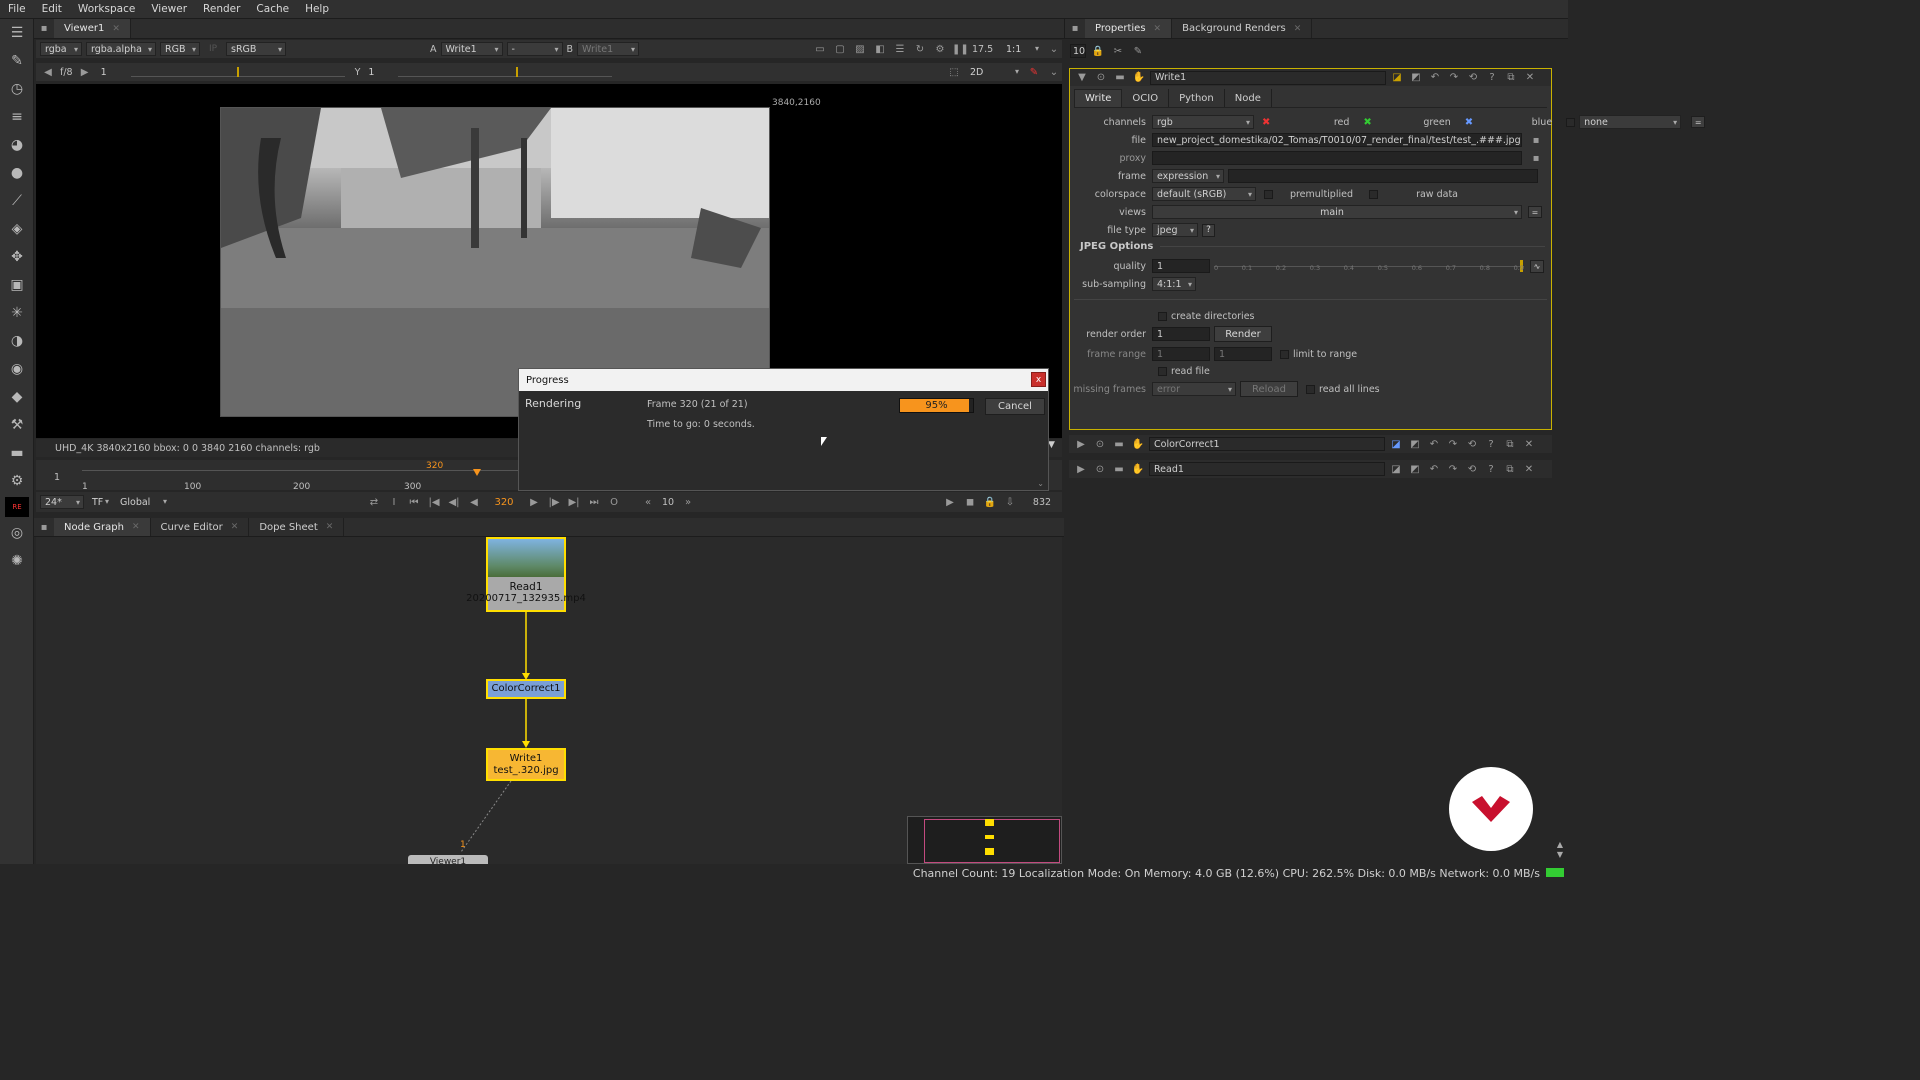  I want to click on scope-dropdown: Global, so click(143, 502).